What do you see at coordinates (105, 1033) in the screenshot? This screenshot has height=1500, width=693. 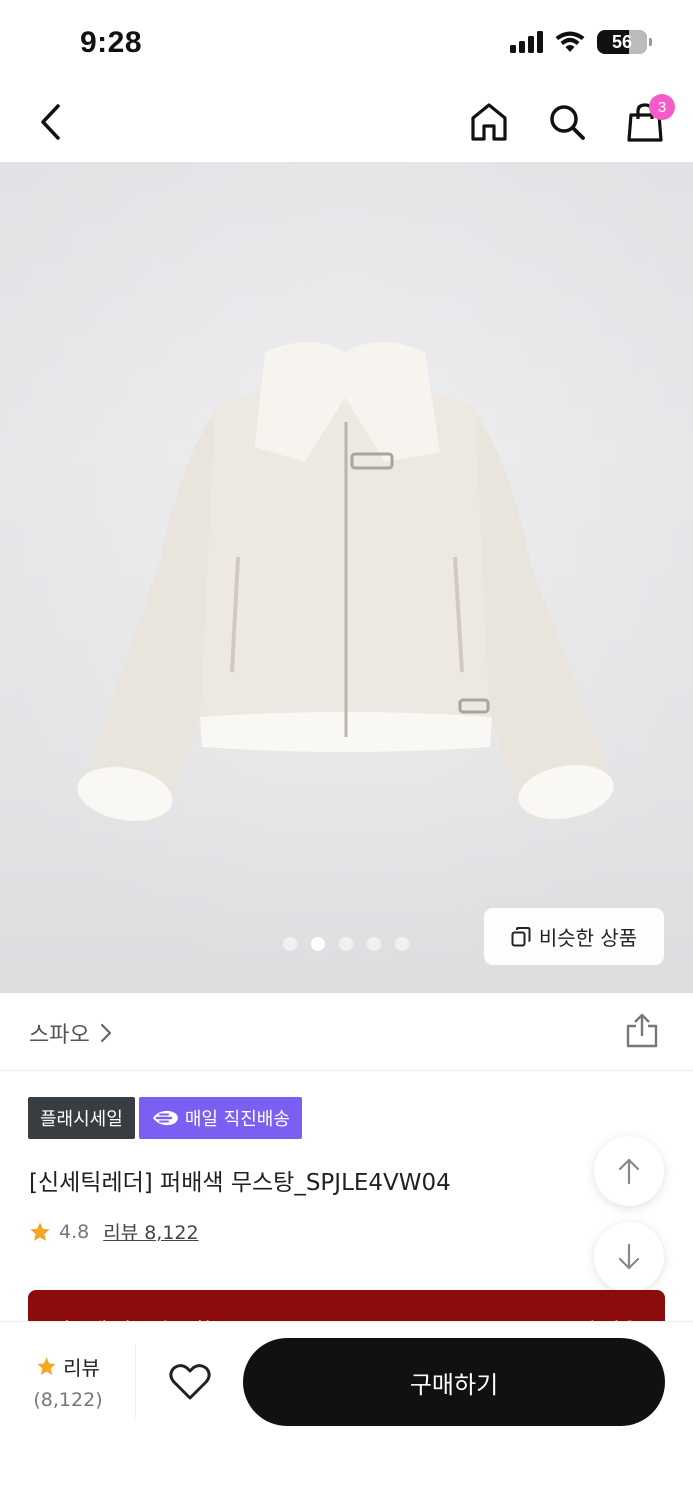 I see `chevron-right-icon` at bounding box center [105, 1033].